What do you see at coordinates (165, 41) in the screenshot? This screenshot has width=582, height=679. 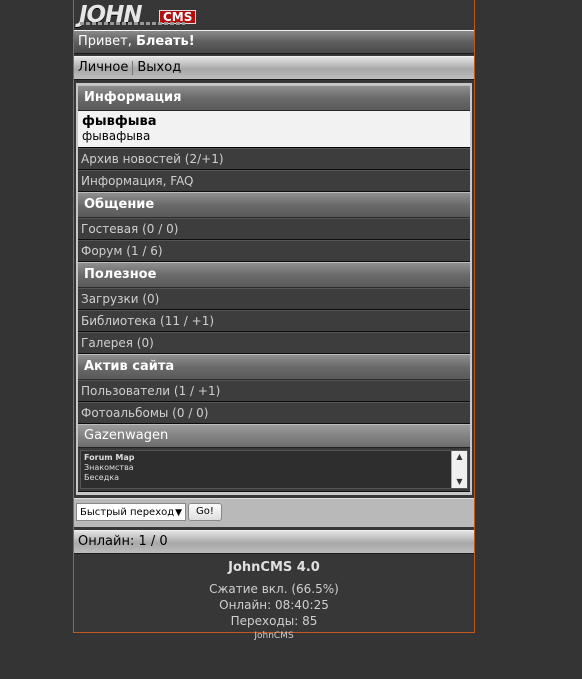 I see `greeting-name: Блеать!` at bounding box center [165, 41].